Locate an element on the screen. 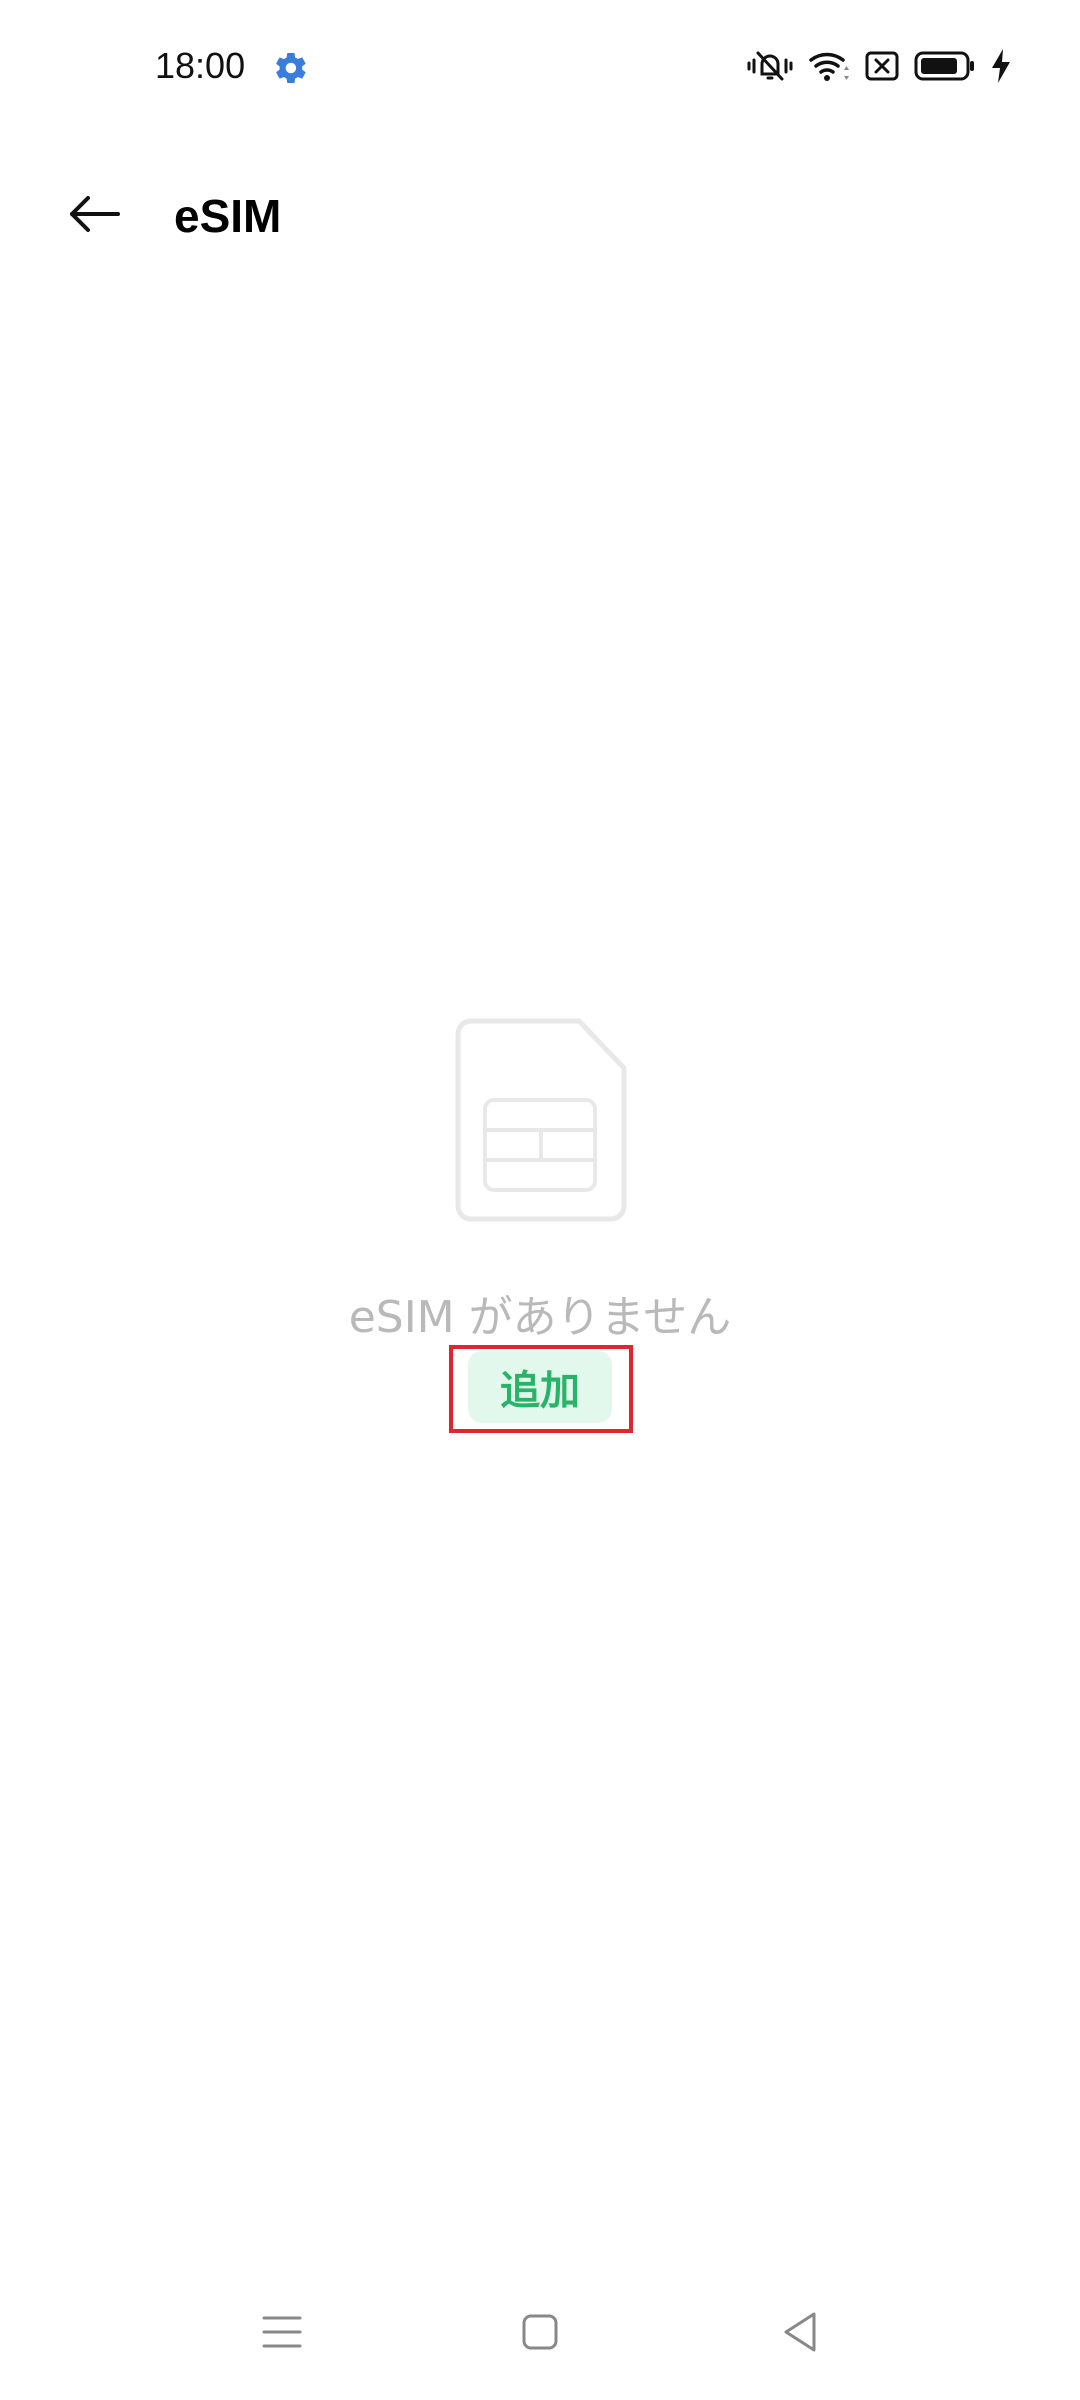  menu-icon is located at coordinates (282, 2334).